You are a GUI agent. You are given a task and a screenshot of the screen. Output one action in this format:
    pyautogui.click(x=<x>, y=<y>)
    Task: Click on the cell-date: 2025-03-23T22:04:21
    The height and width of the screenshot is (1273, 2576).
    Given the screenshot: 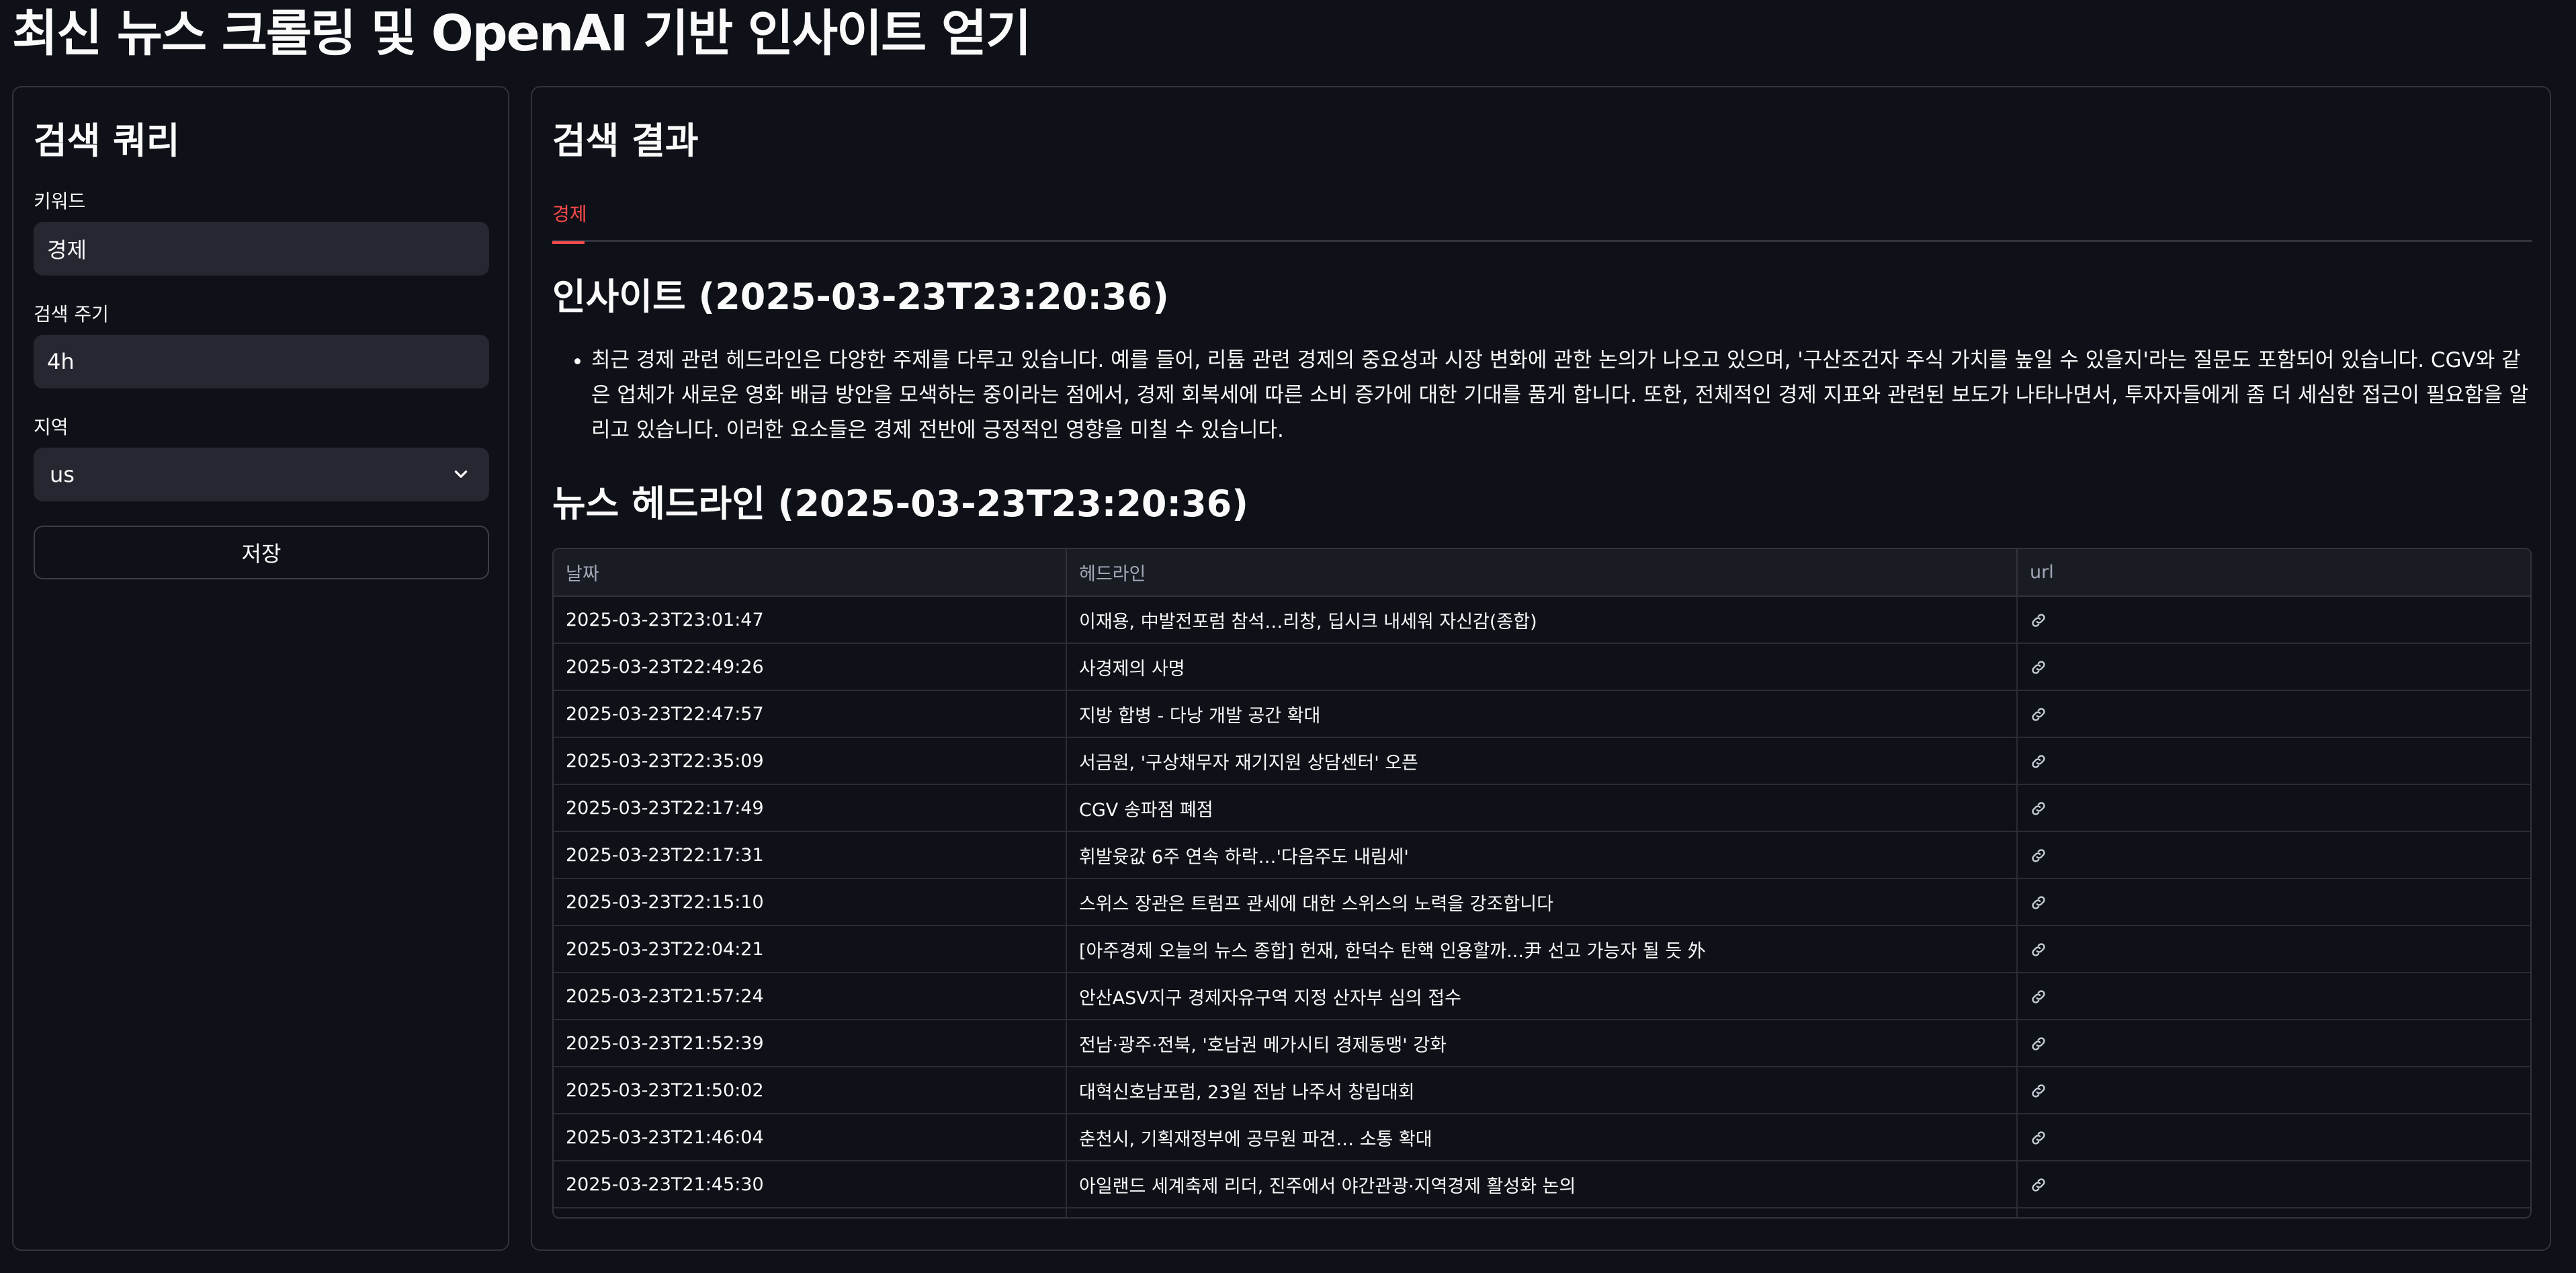 What is the action you would take?
    pyautogui.click(x=810, y=949)
    